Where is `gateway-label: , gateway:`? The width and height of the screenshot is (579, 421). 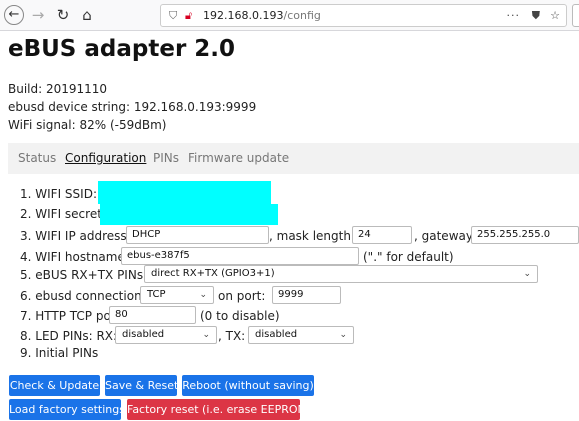
gateway-label: , gateway: is located at coordinates (445, 236).